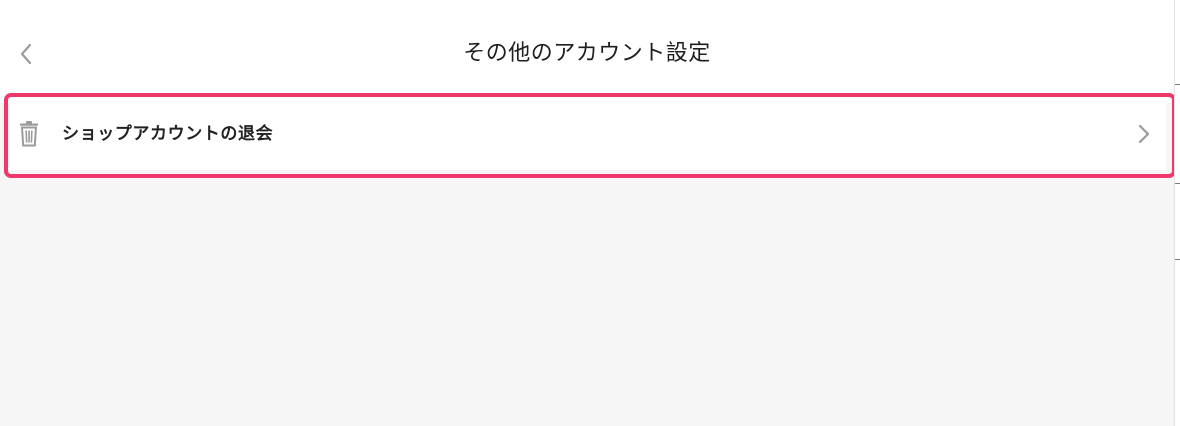 The height and width of the screenshot is (426, 1180). Describe the element at coordinates (29, 134) in the screenshot. I see `trash-icon` at that location.